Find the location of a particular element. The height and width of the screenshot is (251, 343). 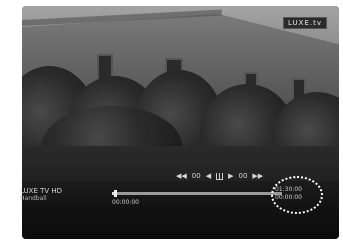

pause-icon is located at coordinates (220, 176).